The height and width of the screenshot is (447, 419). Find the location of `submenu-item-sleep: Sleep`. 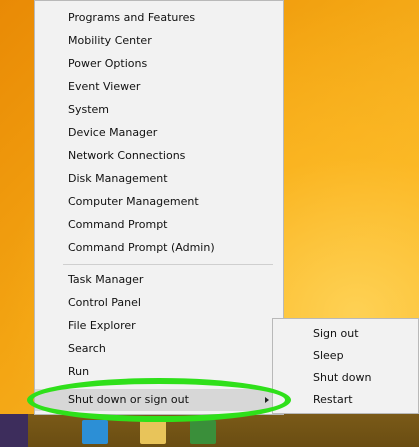

submenu-item-sleep: Sleep is located at coordinates (346, 356).